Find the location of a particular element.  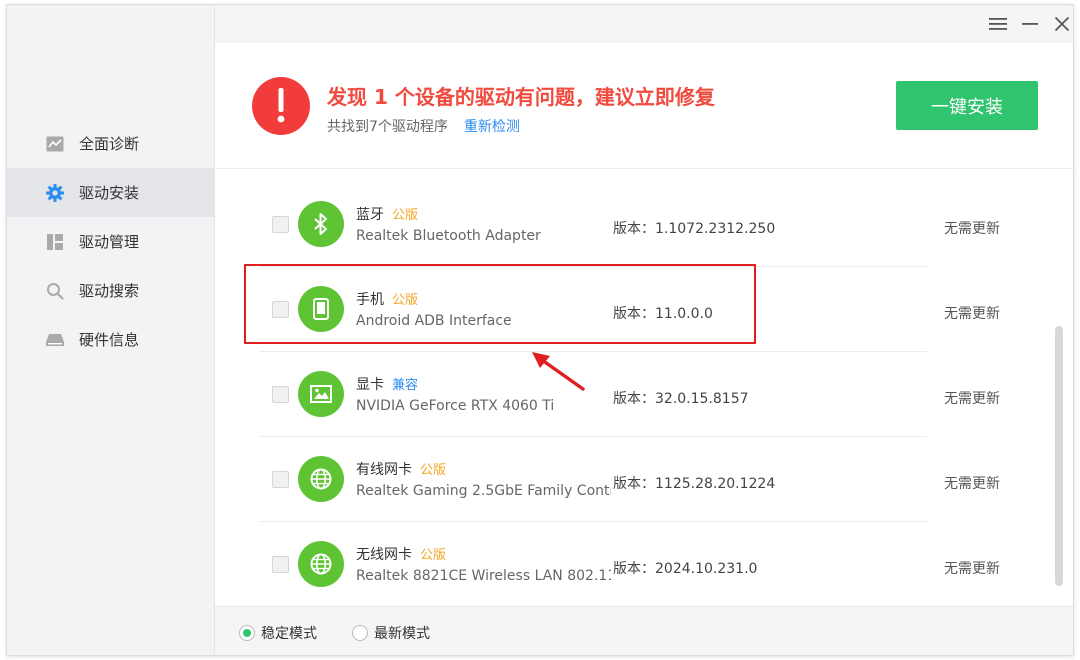

image-icon is located at coordinates (321, 394).